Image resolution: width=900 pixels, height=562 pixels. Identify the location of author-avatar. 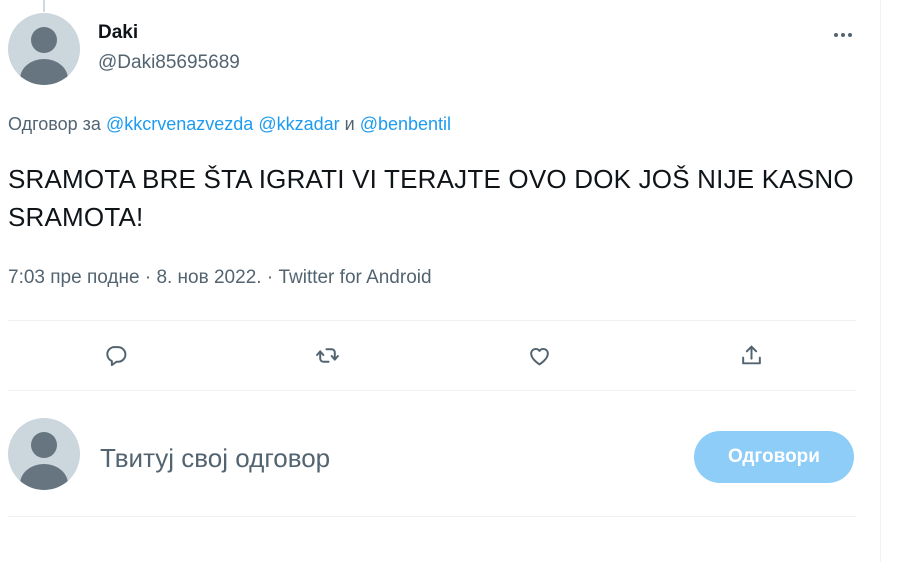
(44, 49).